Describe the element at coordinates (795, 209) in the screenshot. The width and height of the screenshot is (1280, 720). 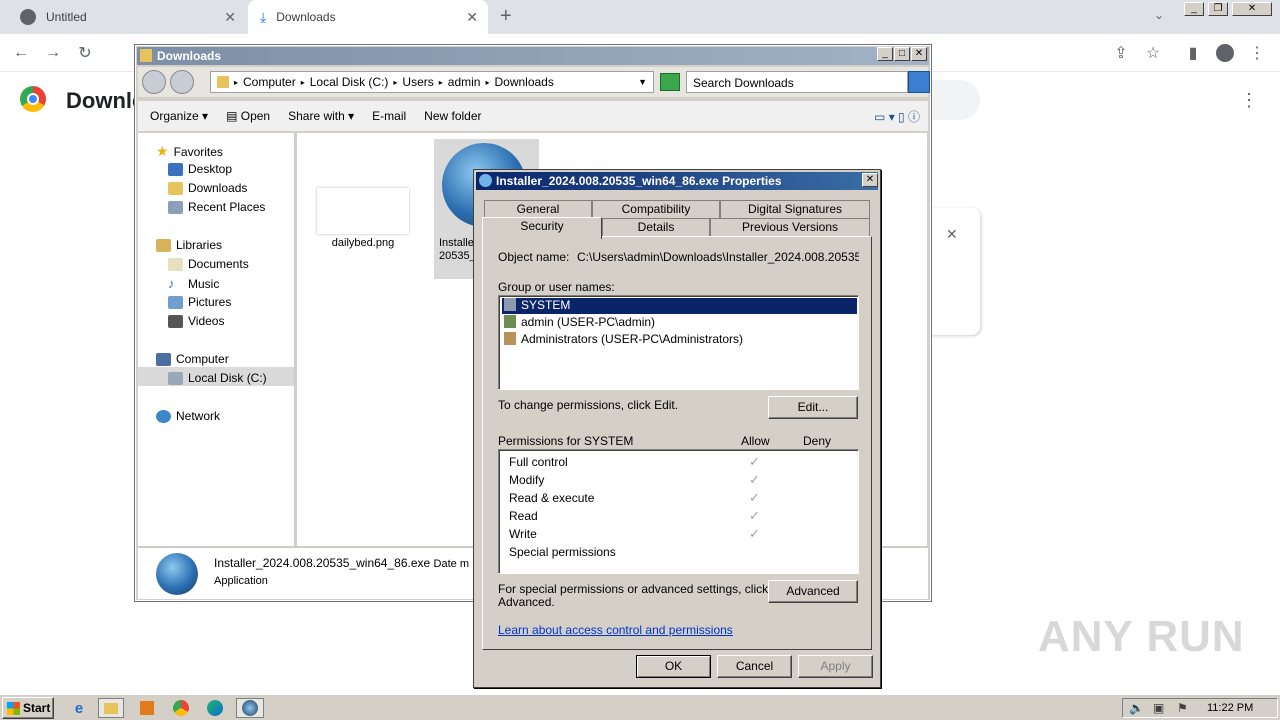
I see `tab-digital-signatures: Digital Signatures` at that location.